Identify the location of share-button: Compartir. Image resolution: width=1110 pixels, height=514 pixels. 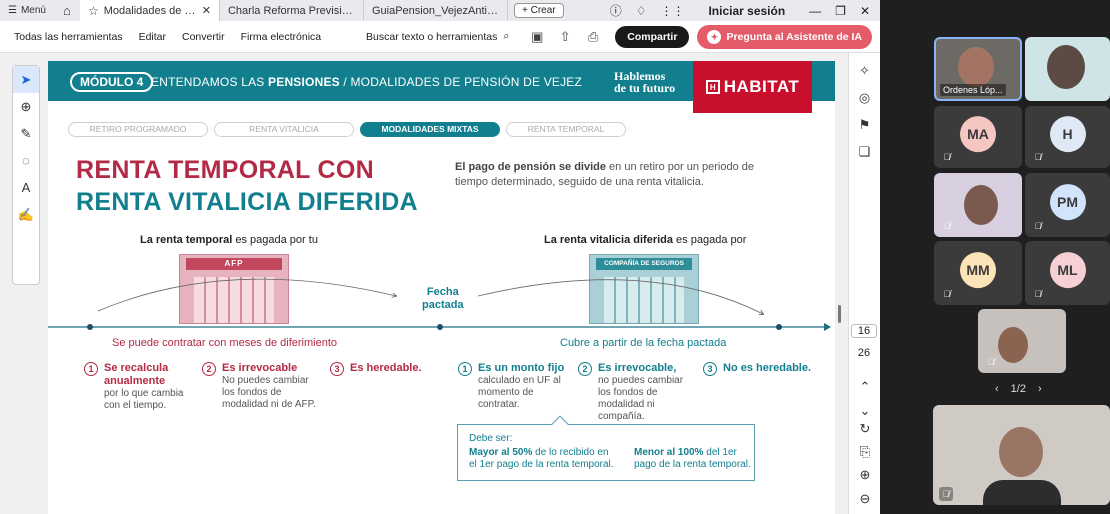
(652, 36).